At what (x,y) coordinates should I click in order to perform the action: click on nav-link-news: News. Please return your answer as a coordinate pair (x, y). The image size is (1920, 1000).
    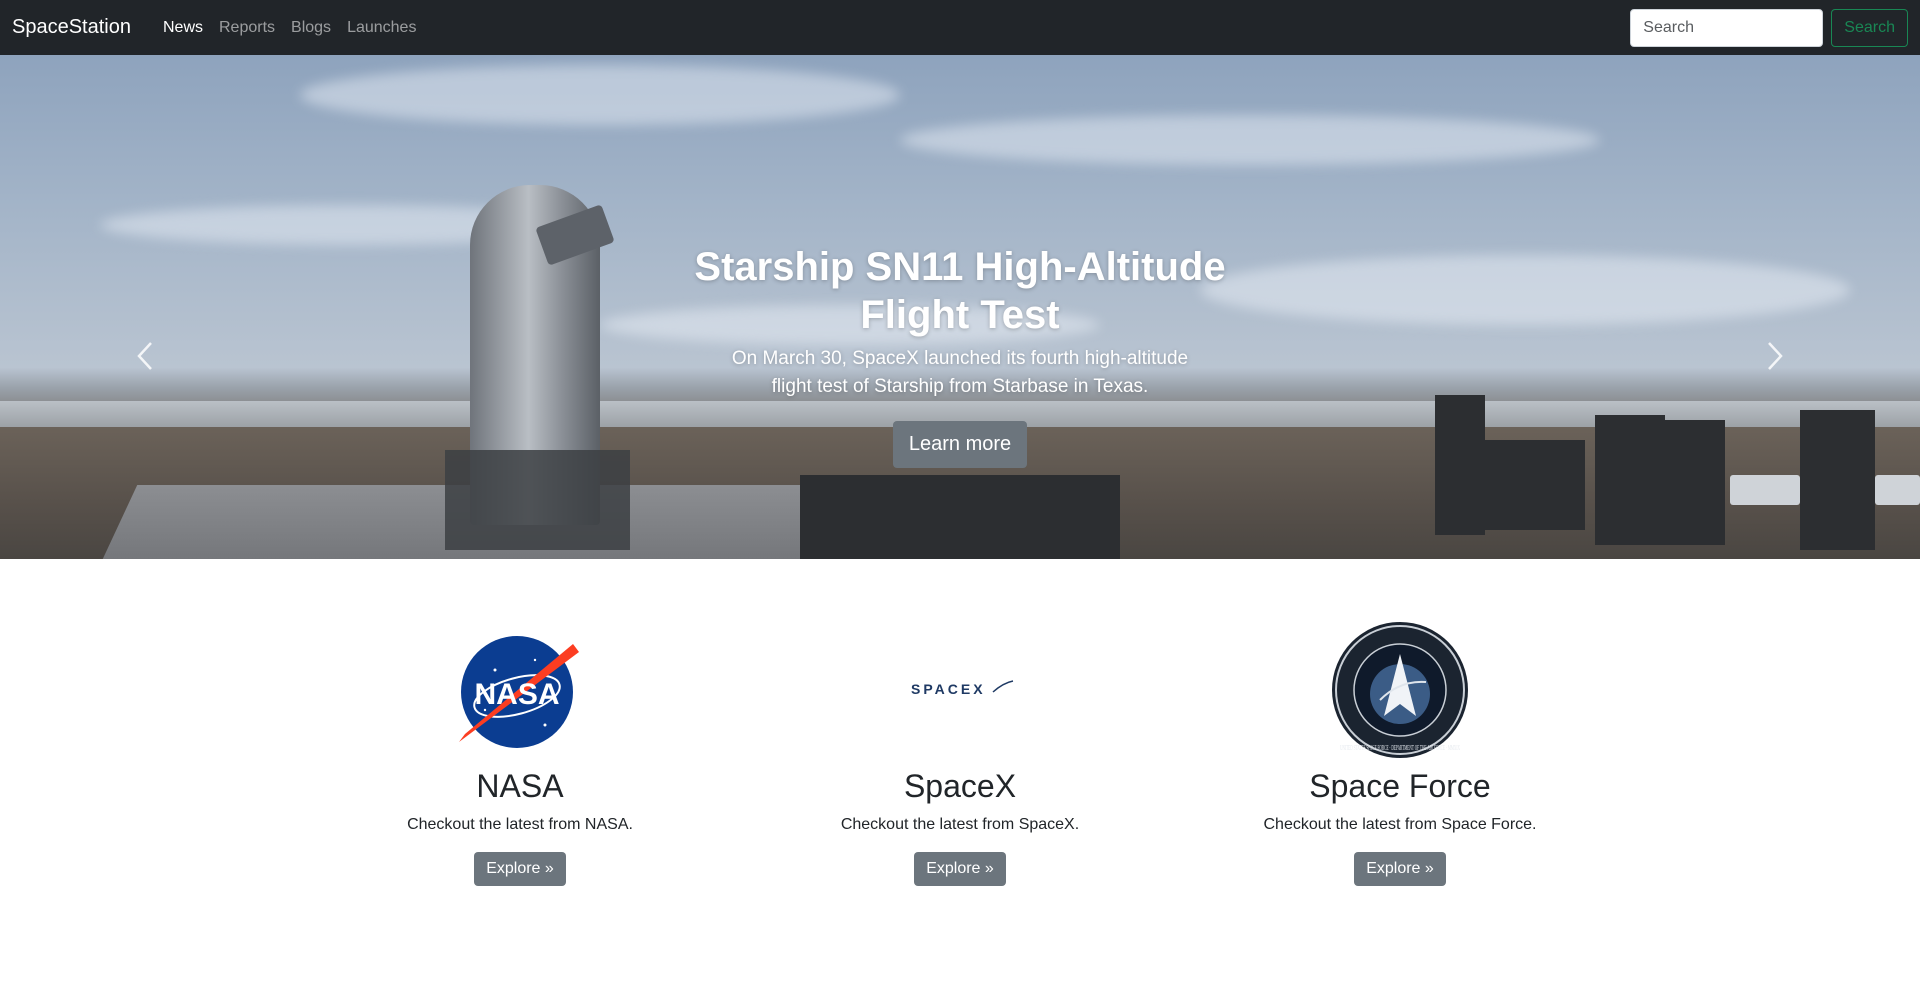
    Looking at the image, I should click on (183, 28).